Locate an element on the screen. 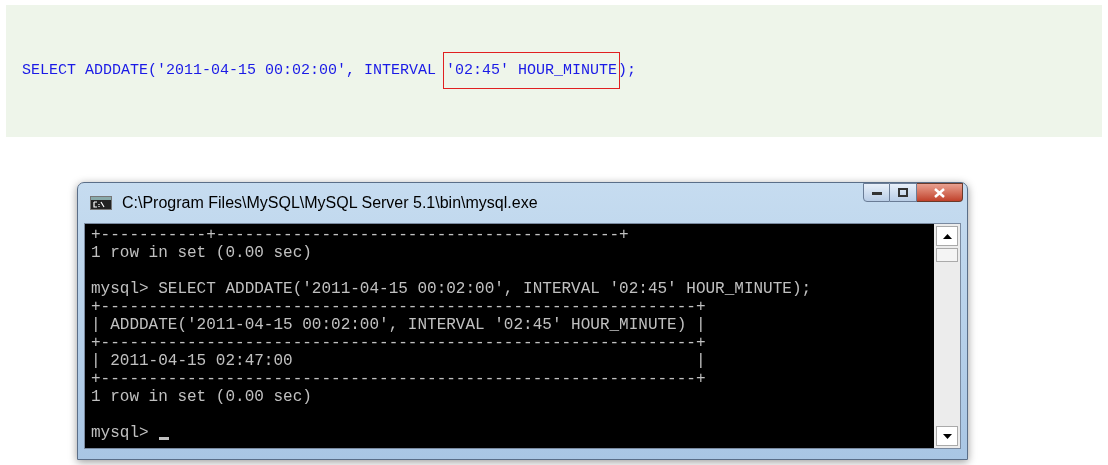 The image size is (1108, 465). scroll-up-button is located at coordinates (947, 236).